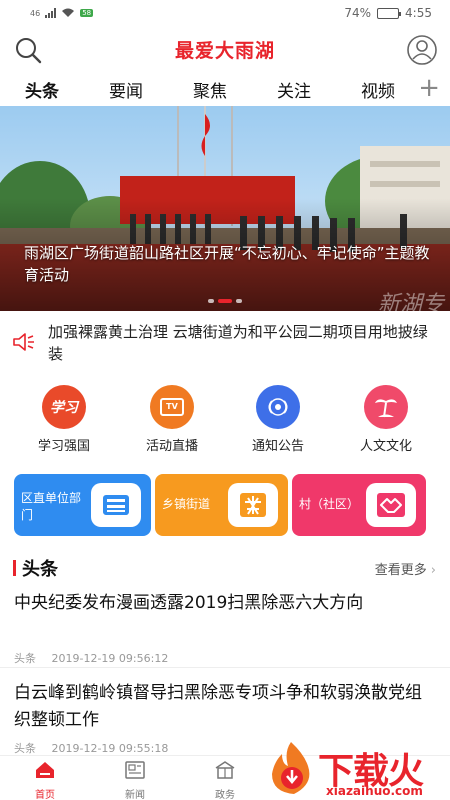 The width and height of the screenshot is (450, 800). I want to click on government-icon, so click(225, 770).